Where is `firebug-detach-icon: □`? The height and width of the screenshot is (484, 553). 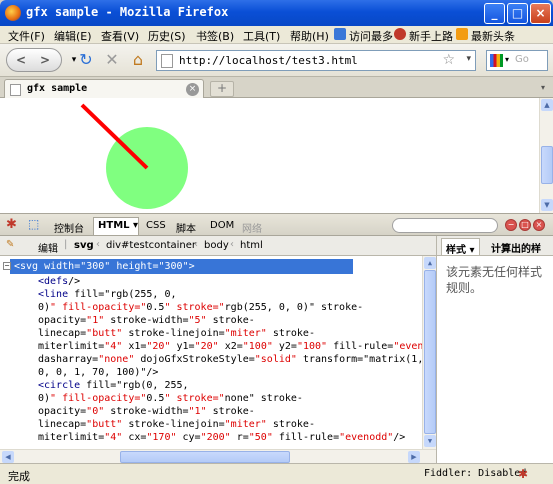
firebug-detach-icon: □ is located at coordinates (525, 225).